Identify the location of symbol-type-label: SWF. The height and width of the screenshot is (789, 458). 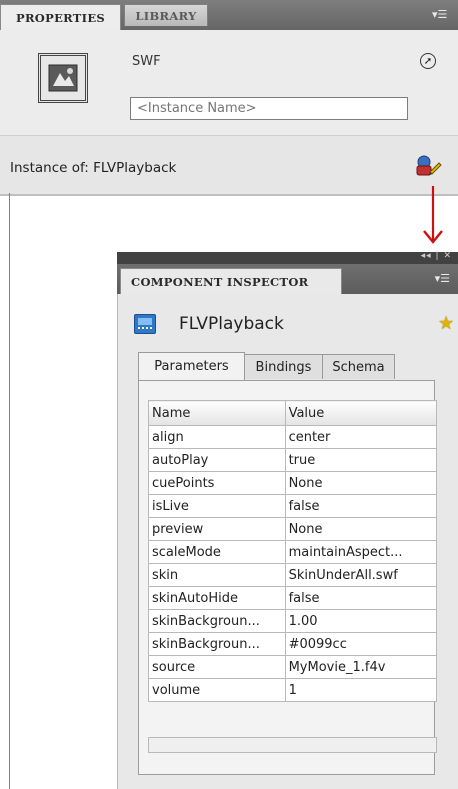
(146, 61).